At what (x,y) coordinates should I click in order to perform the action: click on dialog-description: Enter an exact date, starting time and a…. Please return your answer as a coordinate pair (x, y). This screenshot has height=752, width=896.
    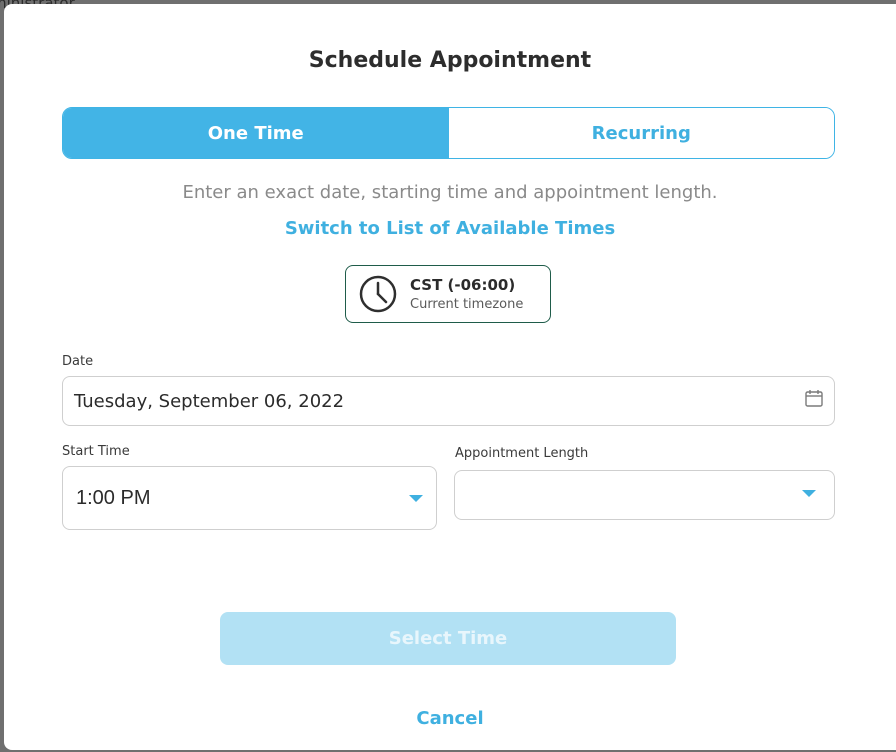
    Looking at the image, I should click on (450, 192).